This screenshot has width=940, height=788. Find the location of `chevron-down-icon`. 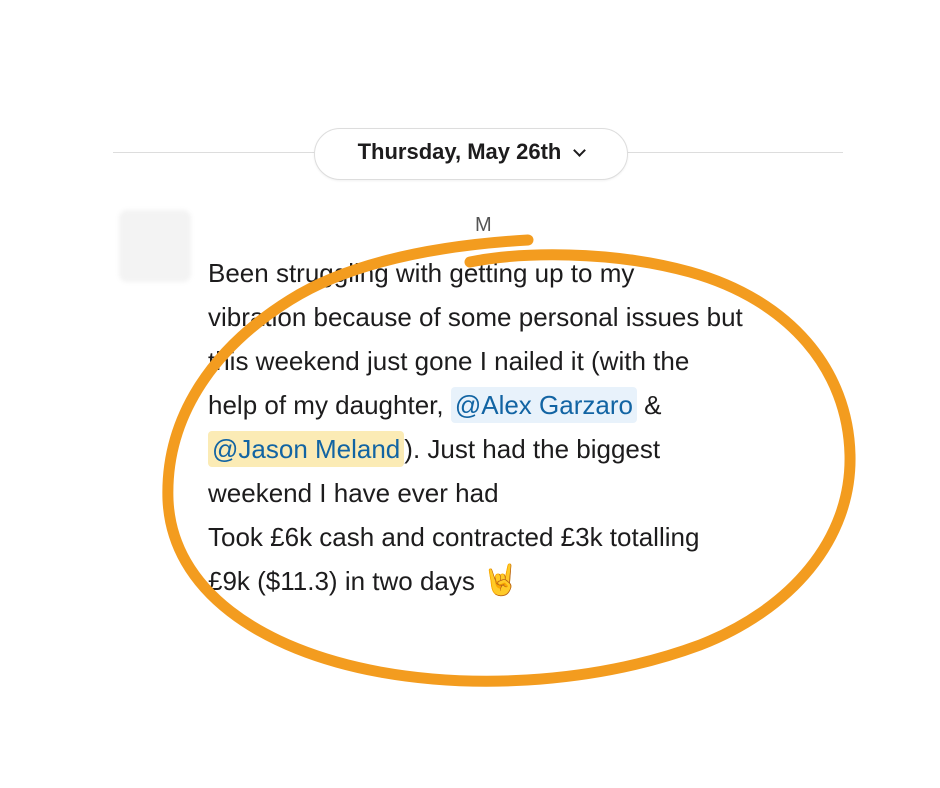

chevron-down-icon is located at coordinates (580, 150).